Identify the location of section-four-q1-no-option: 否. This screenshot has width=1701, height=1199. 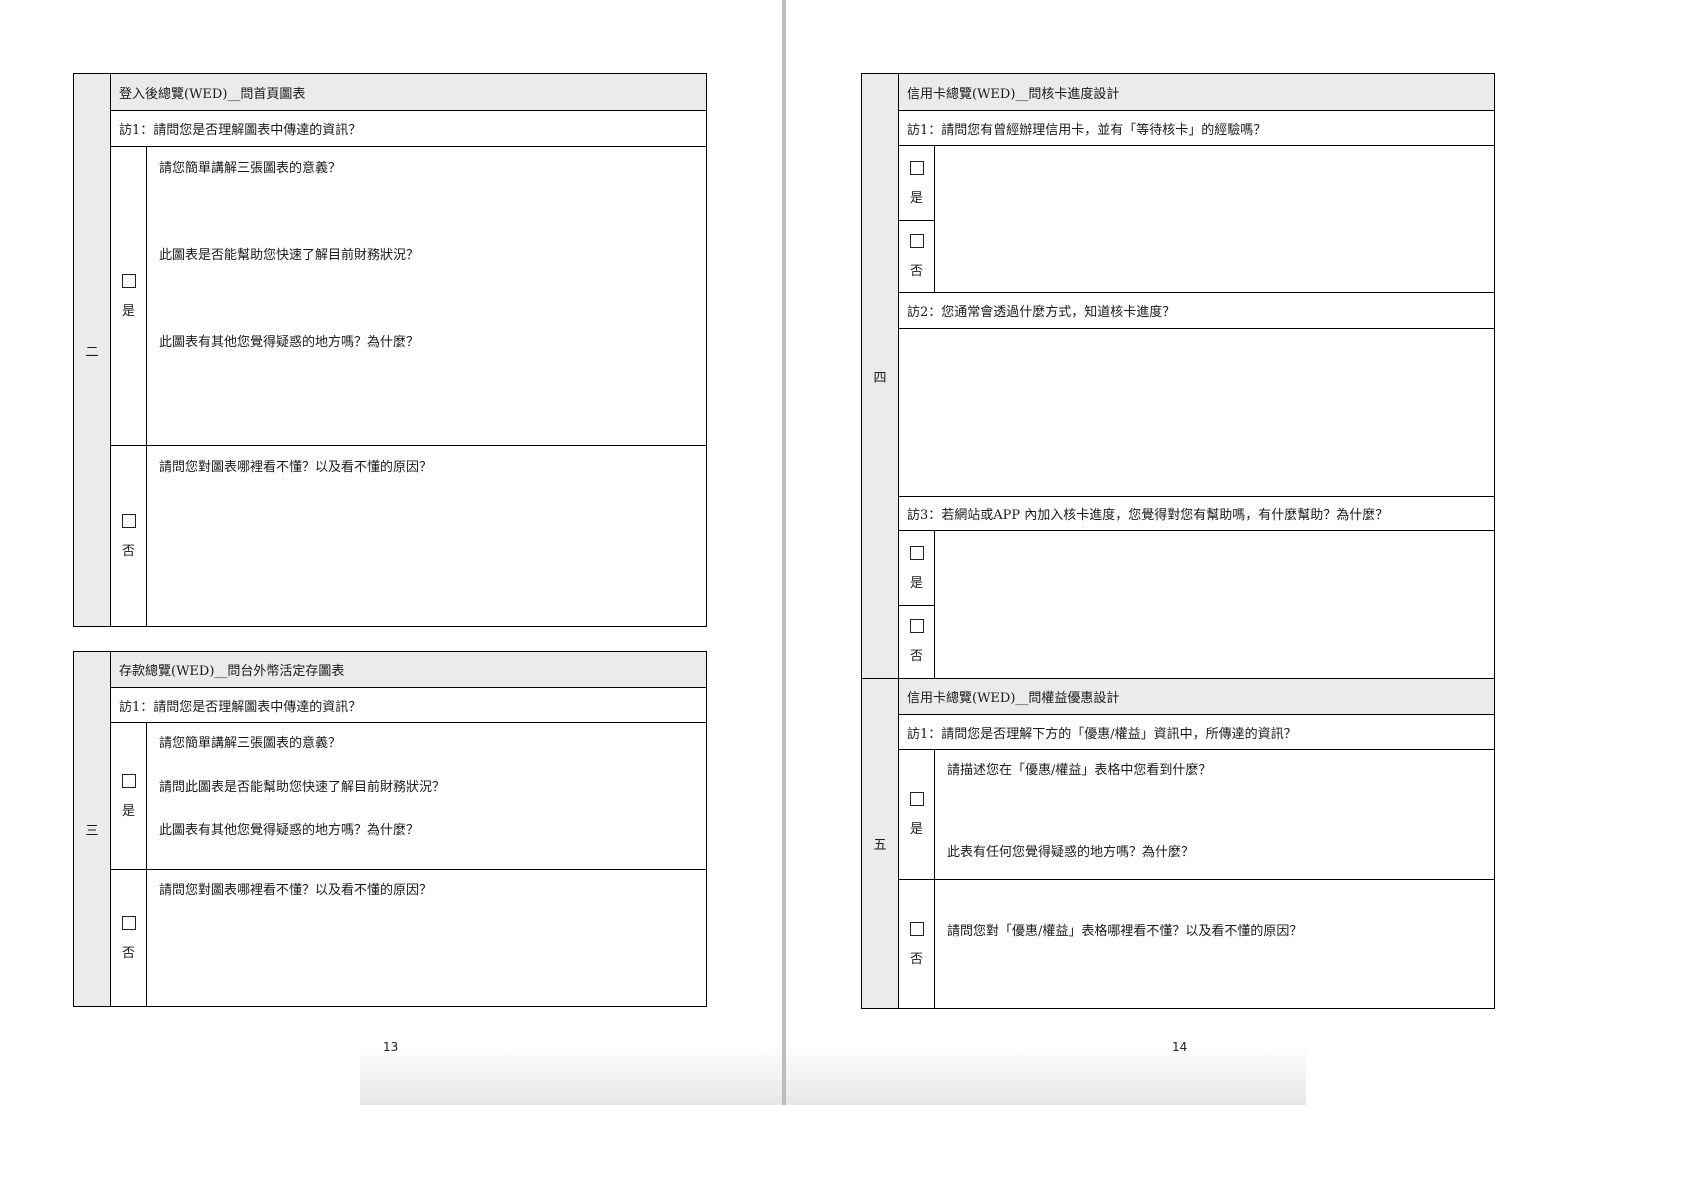
(917, 256).